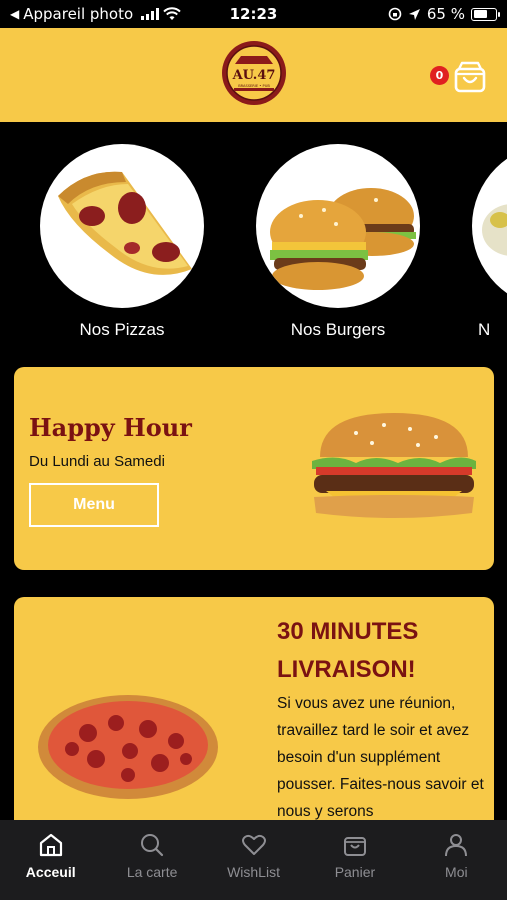  Describe the element at coordinates (152, 872) in the screenshot. I see `tab-label: La carte` at that location.